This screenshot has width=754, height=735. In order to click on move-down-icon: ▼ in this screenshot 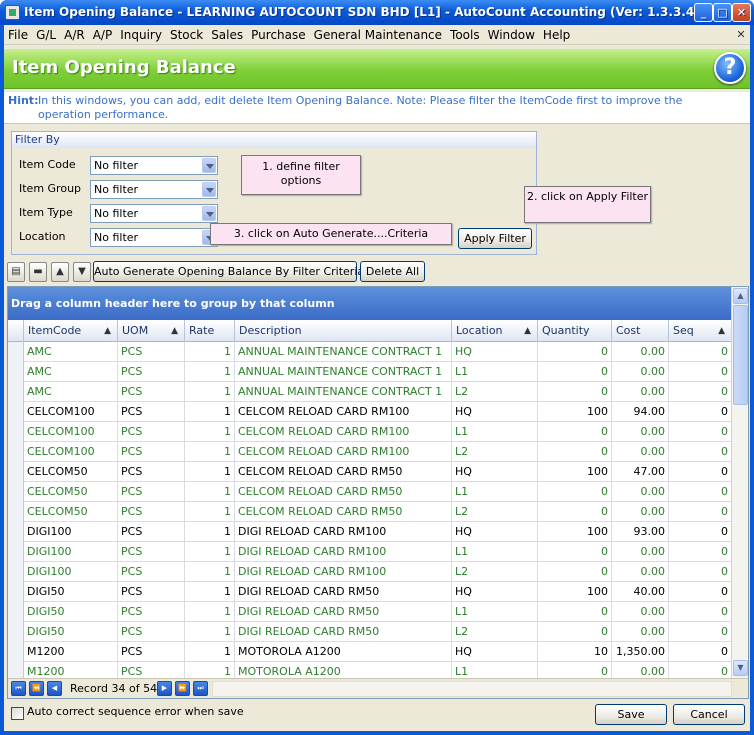, I will do `click(82, 272)`.